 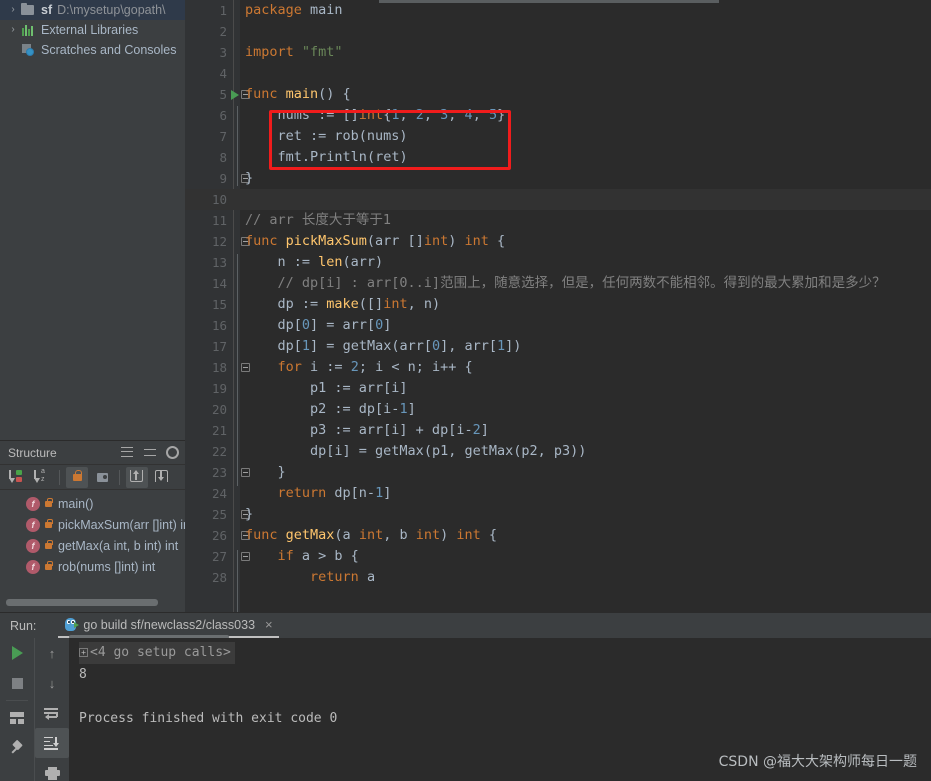 I want to click on line-number: 20, so click(x=219, y=409).